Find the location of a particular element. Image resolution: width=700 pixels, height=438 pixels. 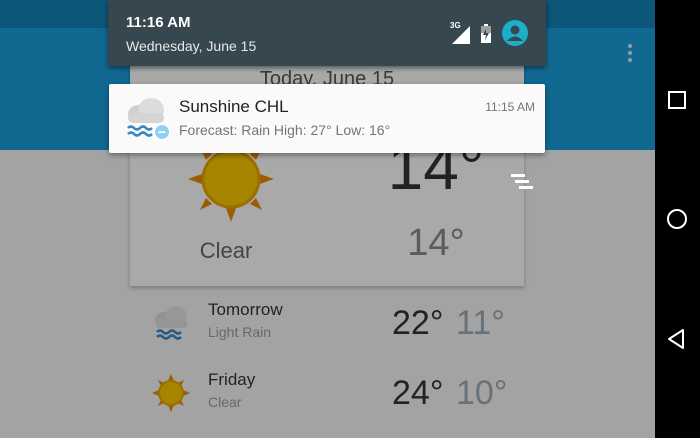

back-button is located at coordinates (677, 339).